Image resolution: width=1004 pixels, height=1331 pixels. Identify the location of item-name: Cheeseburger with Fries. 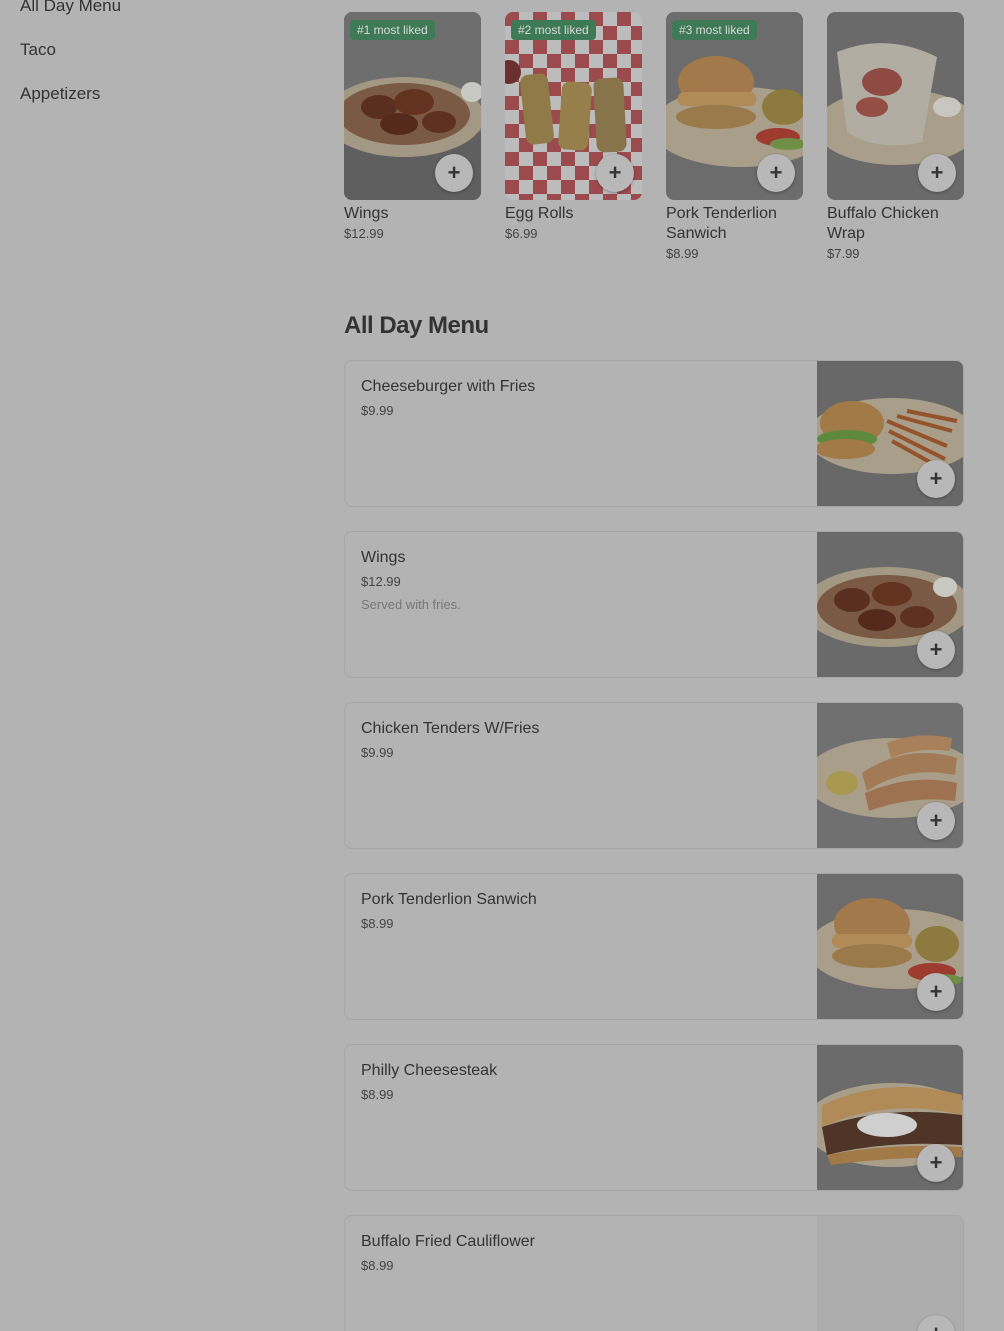
(448, 386).